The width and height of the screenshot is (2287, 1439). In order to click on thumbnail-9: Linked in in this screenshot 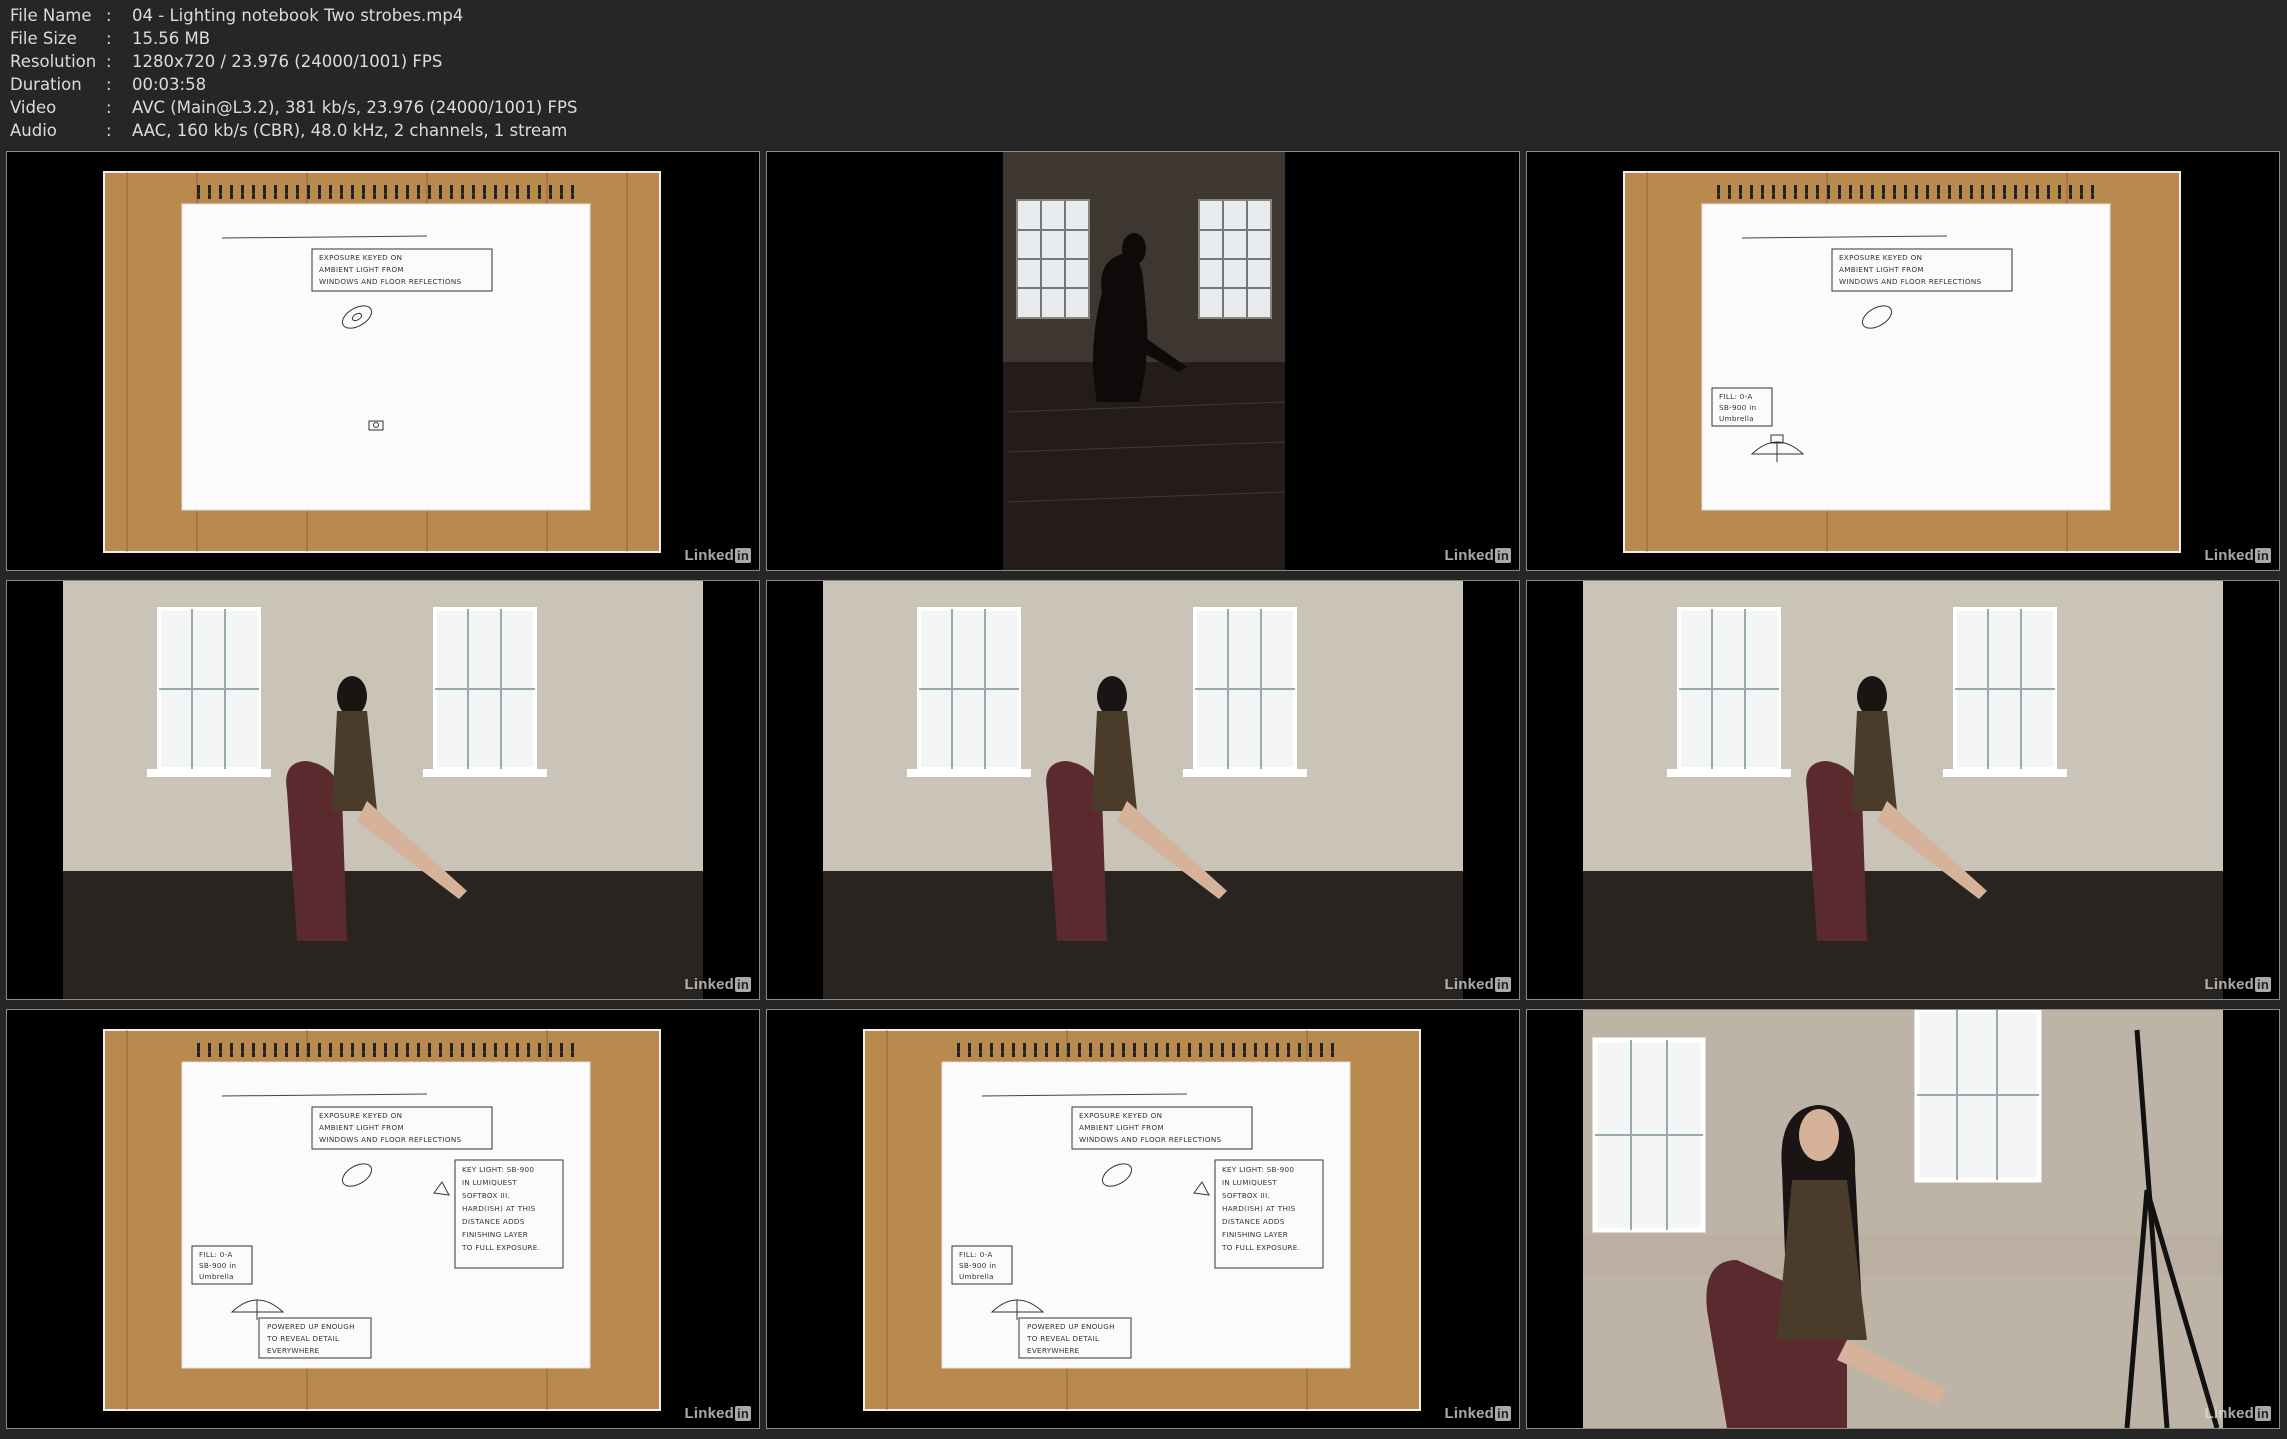, I will do `click(1903, 1219)`.